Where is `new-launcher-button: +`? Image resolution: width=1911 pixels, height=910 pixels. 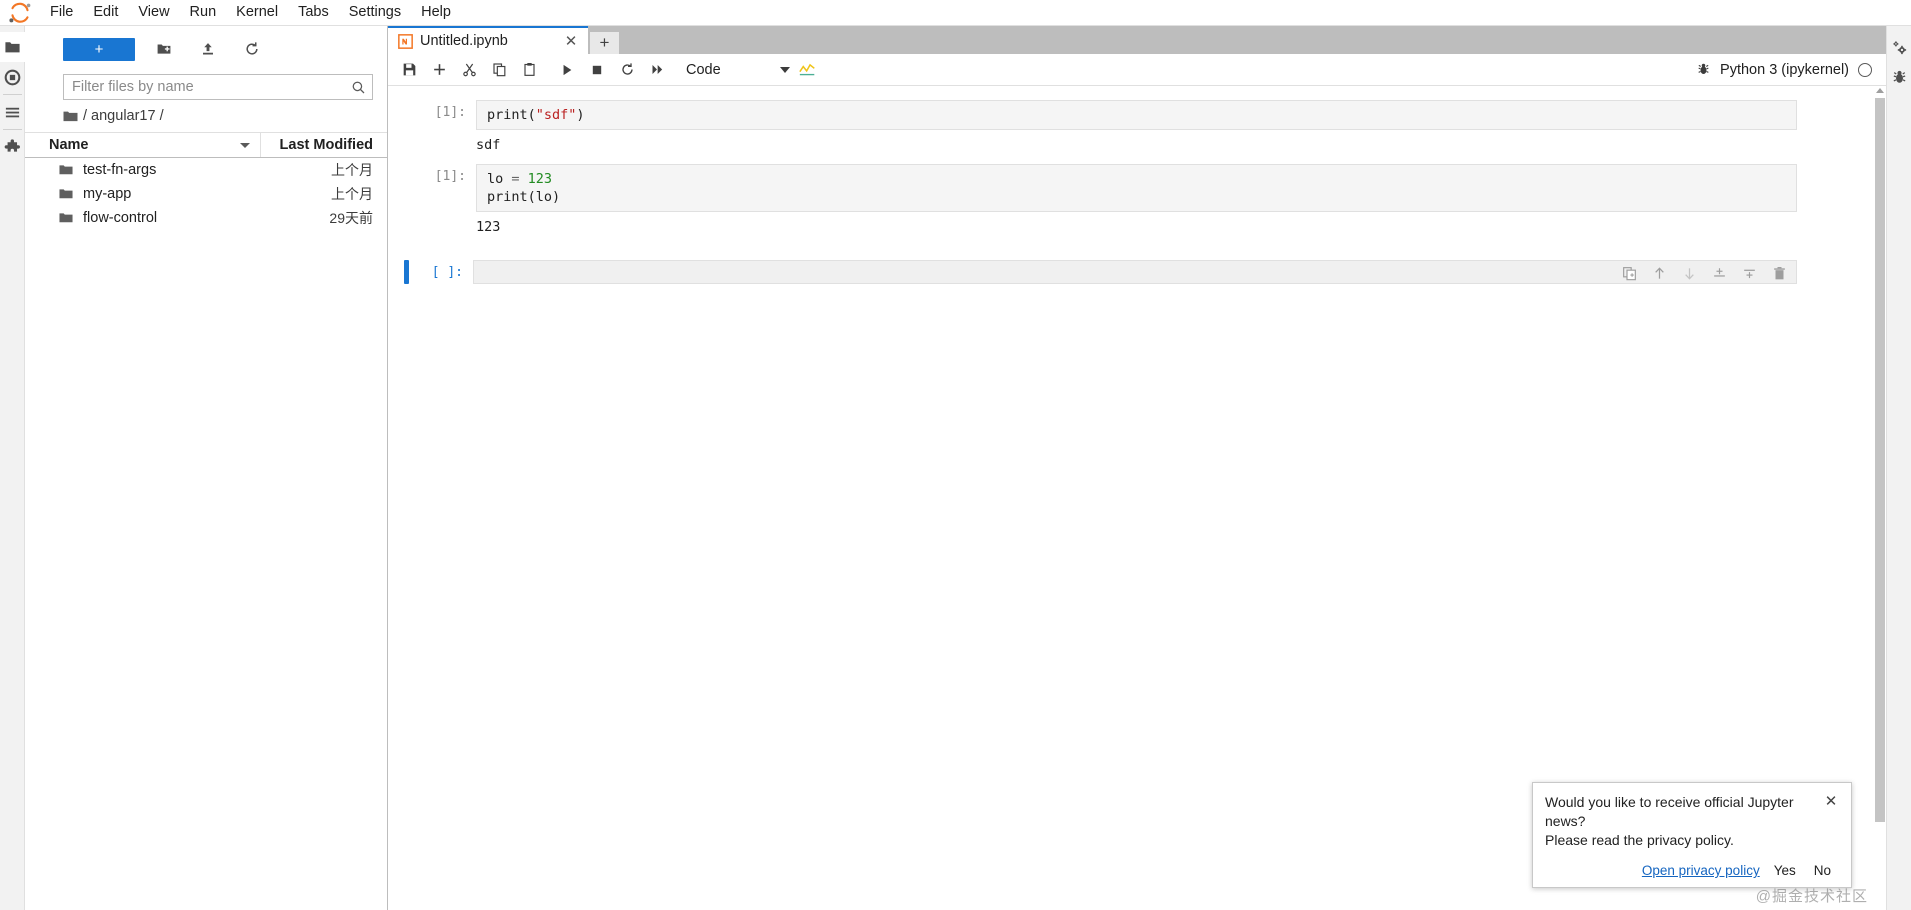
new-launcher-button: + is located at coordinates (99, 49).